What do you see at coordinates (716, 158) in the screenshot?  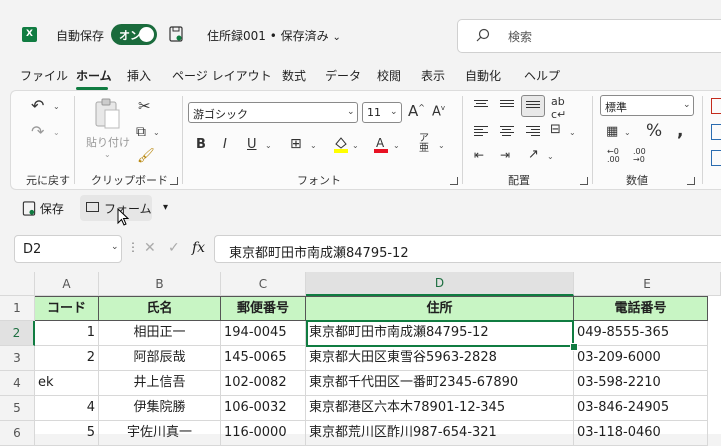 I see `cell-styles-icon` at bounding box center [716, 158].